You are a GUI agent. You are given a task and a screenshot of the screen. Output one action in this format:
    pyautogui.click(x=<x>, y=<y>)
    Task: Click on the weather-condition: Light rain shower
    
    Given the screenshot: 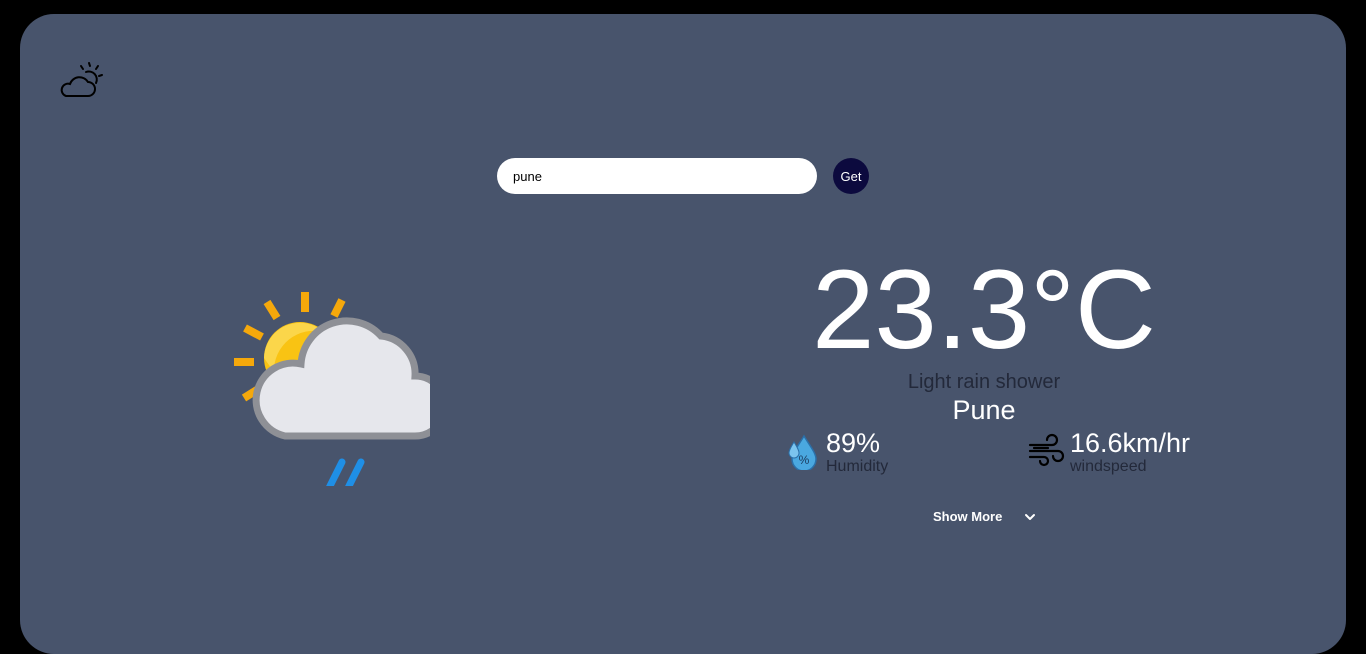 What is the action you would take?
    pyautogui.click(x=984, y=382)
    